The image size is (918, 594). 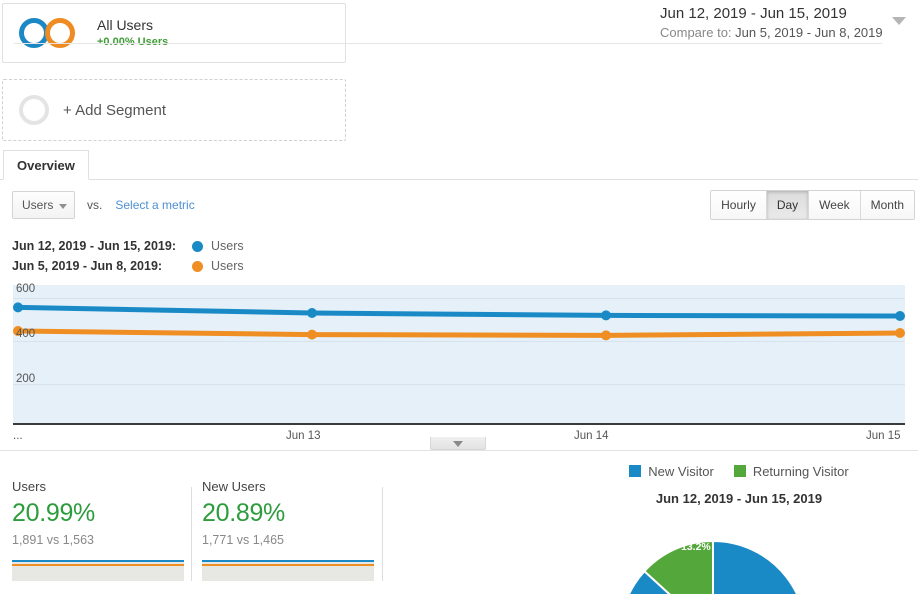 I want to click on pie-legend: New Visitor Returning Visitor, so click(x=739, y=471).